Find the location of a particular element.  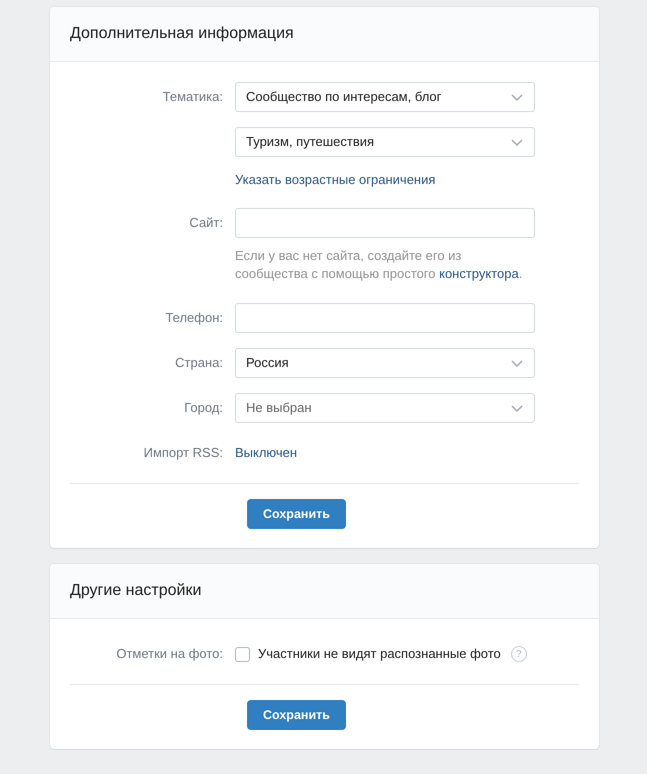

hint-text: Если у вас нет сайта, создайте его из сообщества с помощью простого конструктора. is located at coordinates (379, 265).